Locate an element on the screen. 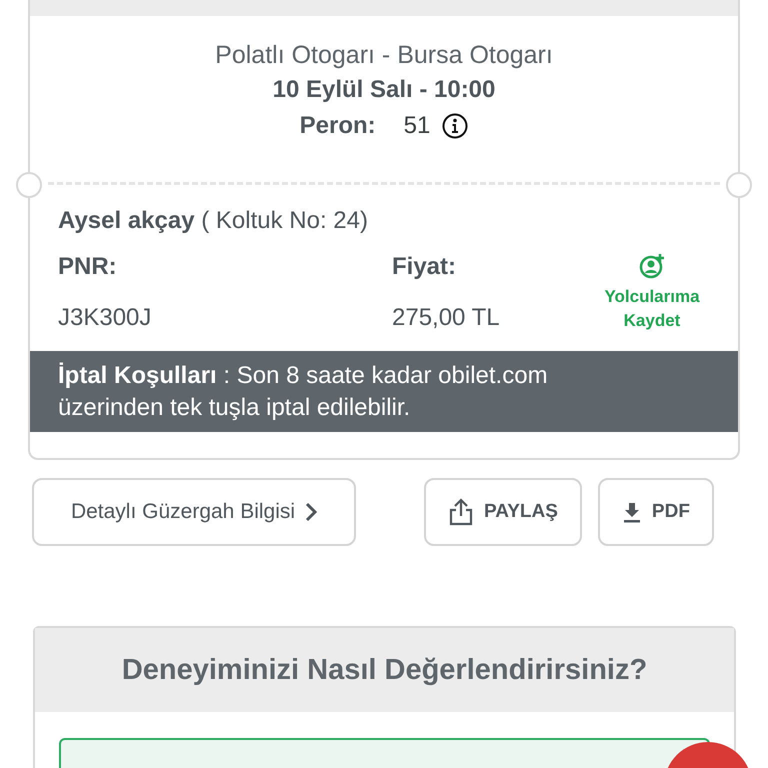  pnr-label: PNR: is located at coordinates (88, 267).